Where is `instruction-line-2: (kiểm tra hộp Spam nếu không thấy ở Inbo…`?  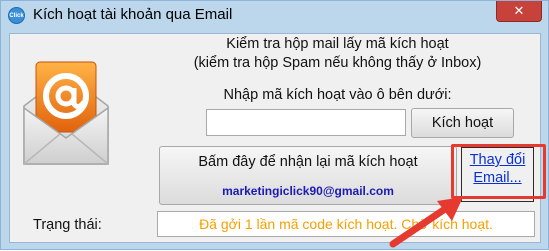
instruction-line-2: (kiểm tra hộp Spam nếu không thấy ở Inbo… is located at coordinates (337, 63).